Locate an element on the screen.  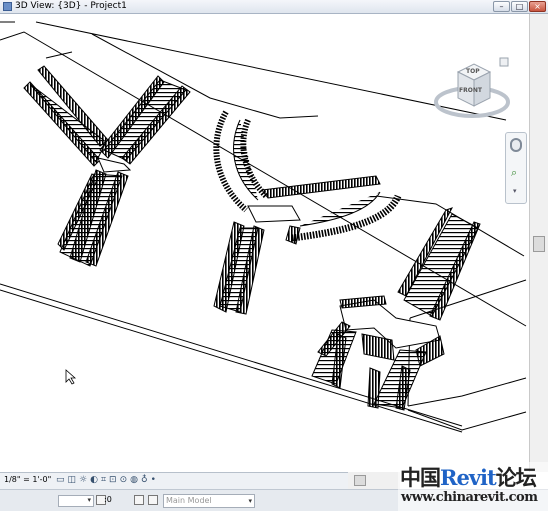
sun-path-icon: ☼ is located at coordinates (83, 480).